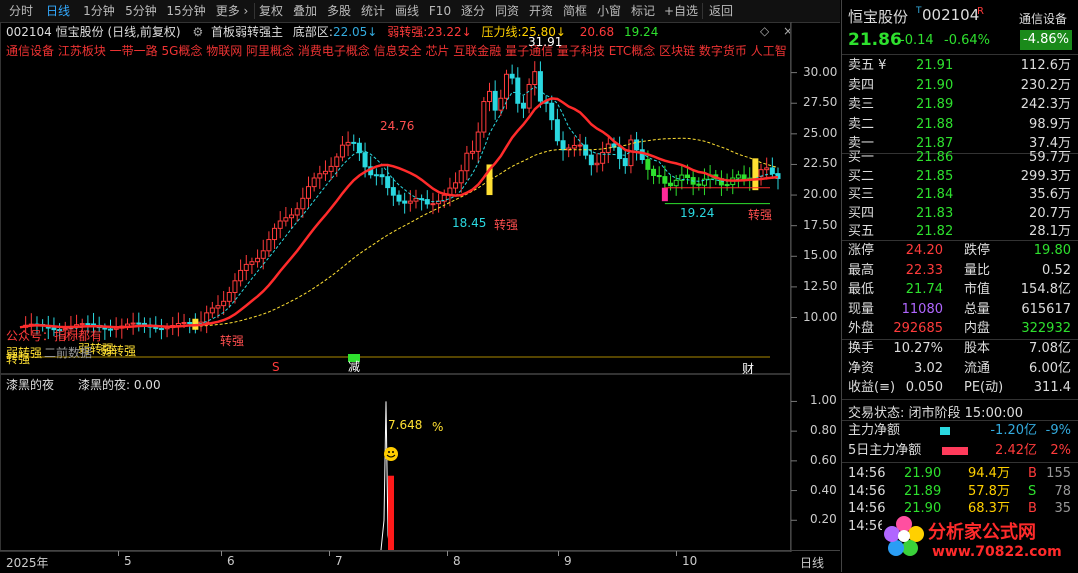  What do you see at coordinates (21, 11) in the screenshot?
I see `toolbar-item-0: 分时` at bounding box center [21, 11].